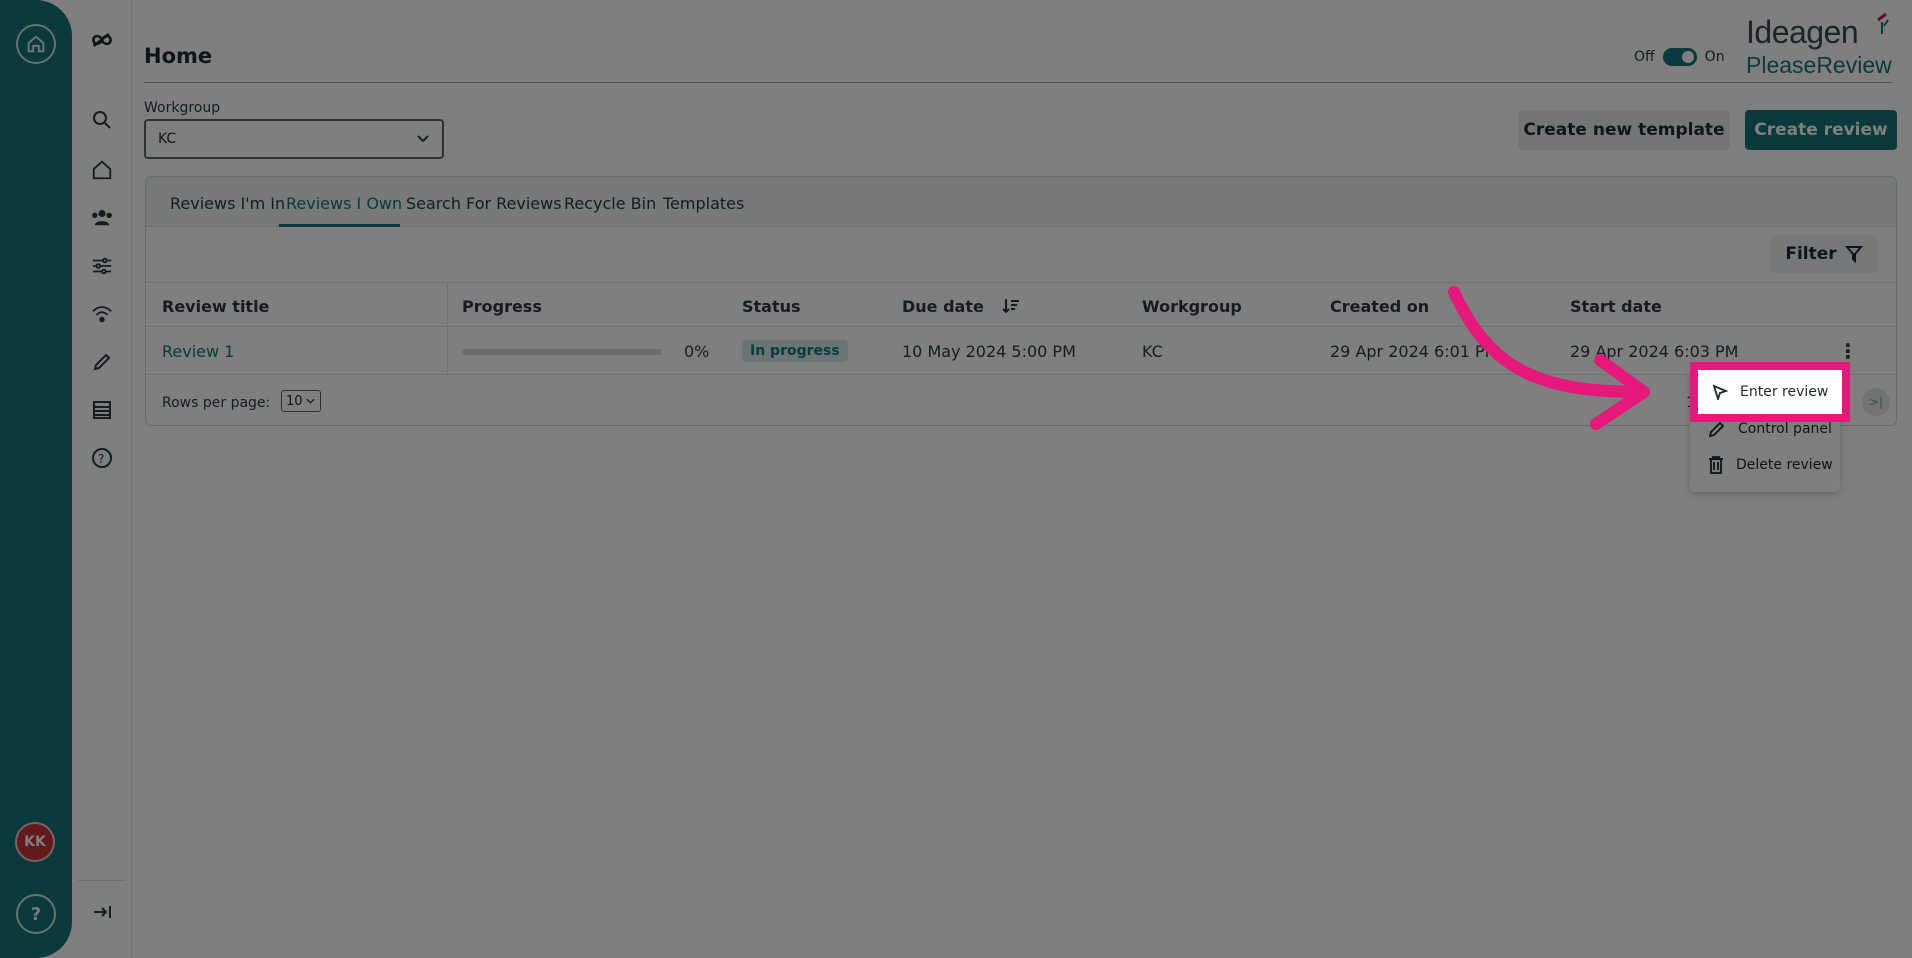 The height and width of the screenshot is (958, 1912). I want to click on enter-review-menu-item: Enter review, so click(1770, 392).